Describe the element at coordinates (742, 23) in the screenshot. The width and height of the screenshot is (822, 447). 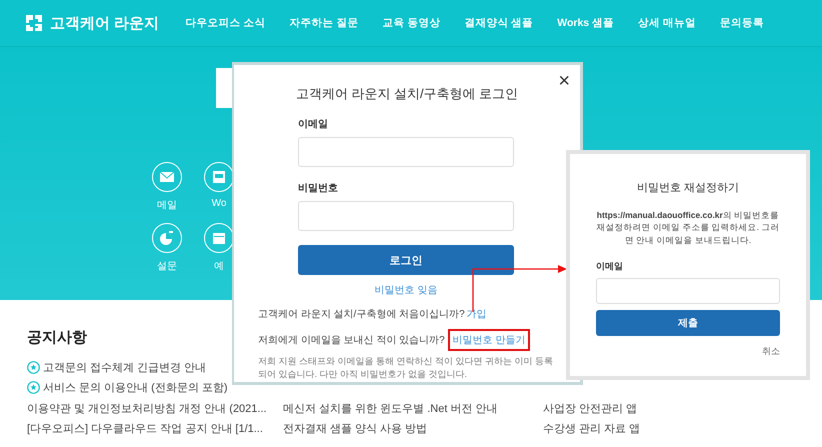
I see `nav-link: 문의등록` at that location.